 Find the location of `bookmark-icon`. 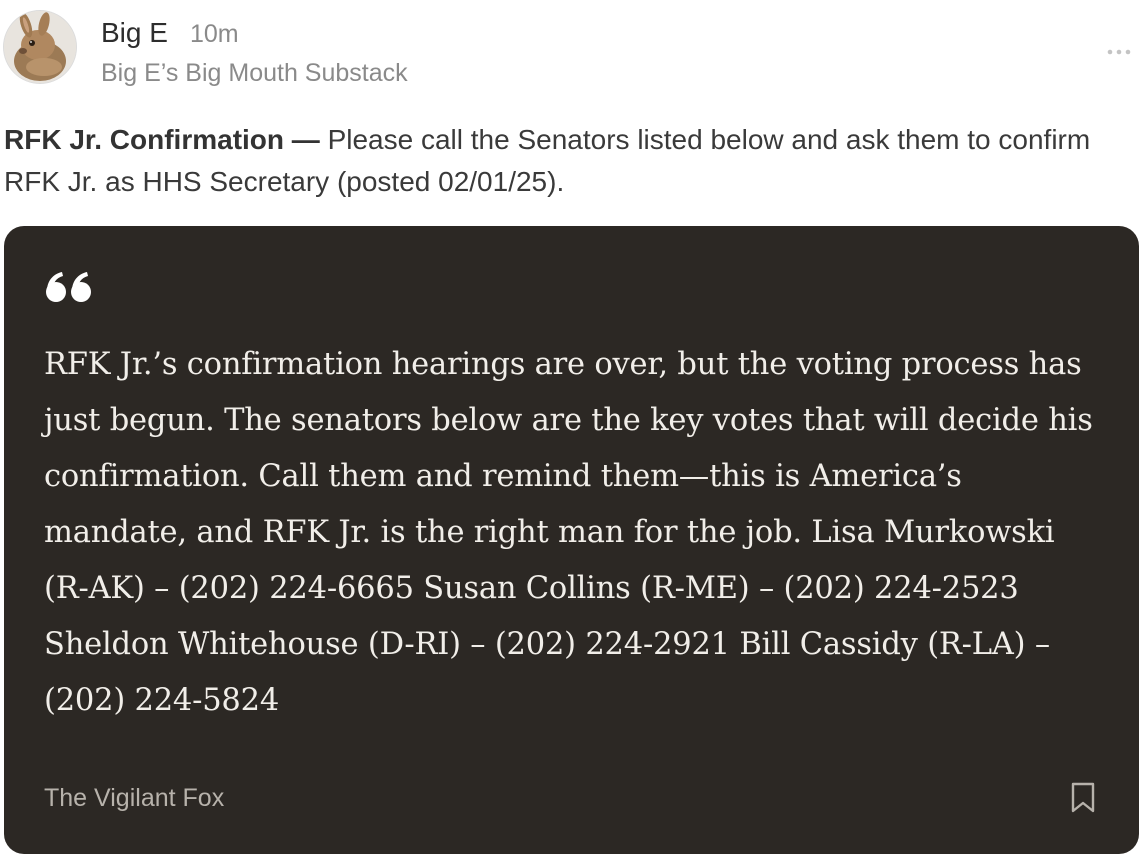

bookmark-icon is located at coordinates (1083, 797).